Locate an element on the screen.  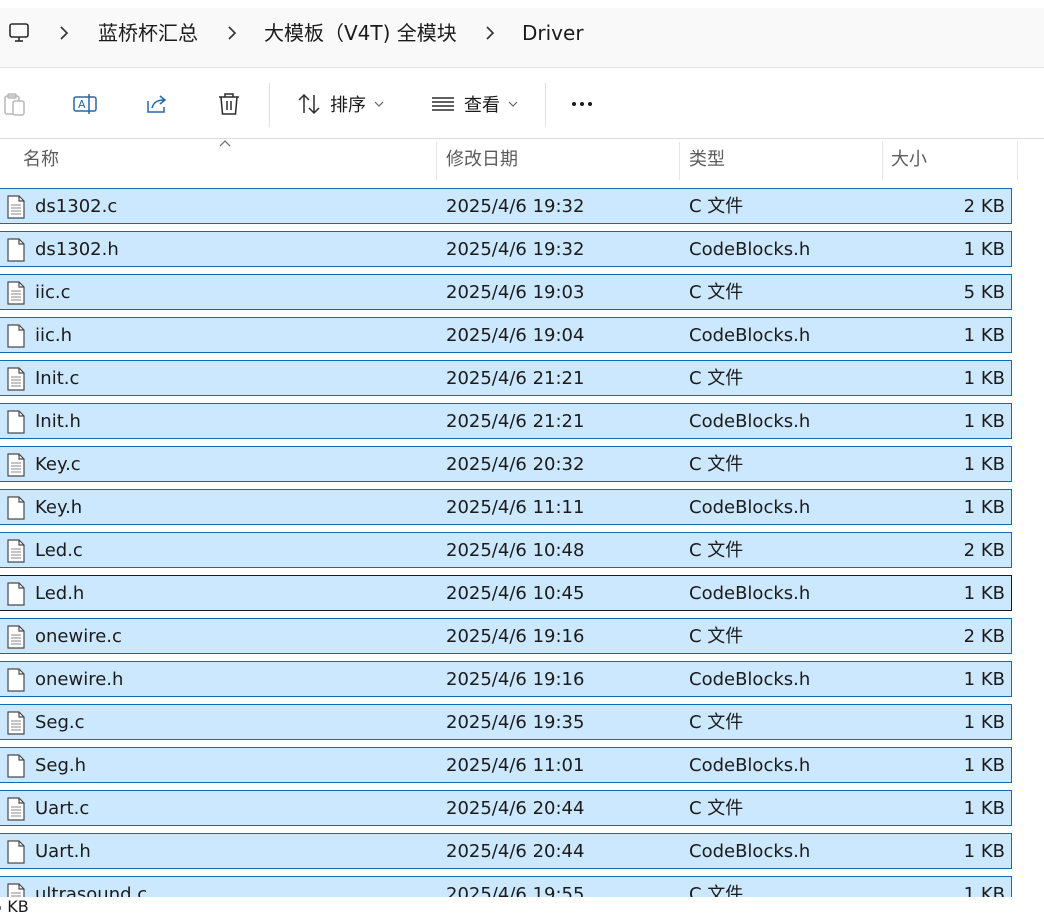
file-row: iic.h 2025/4/6 19:04 CodeBlocks.h 1 KB is located at coordinates (506, 335).